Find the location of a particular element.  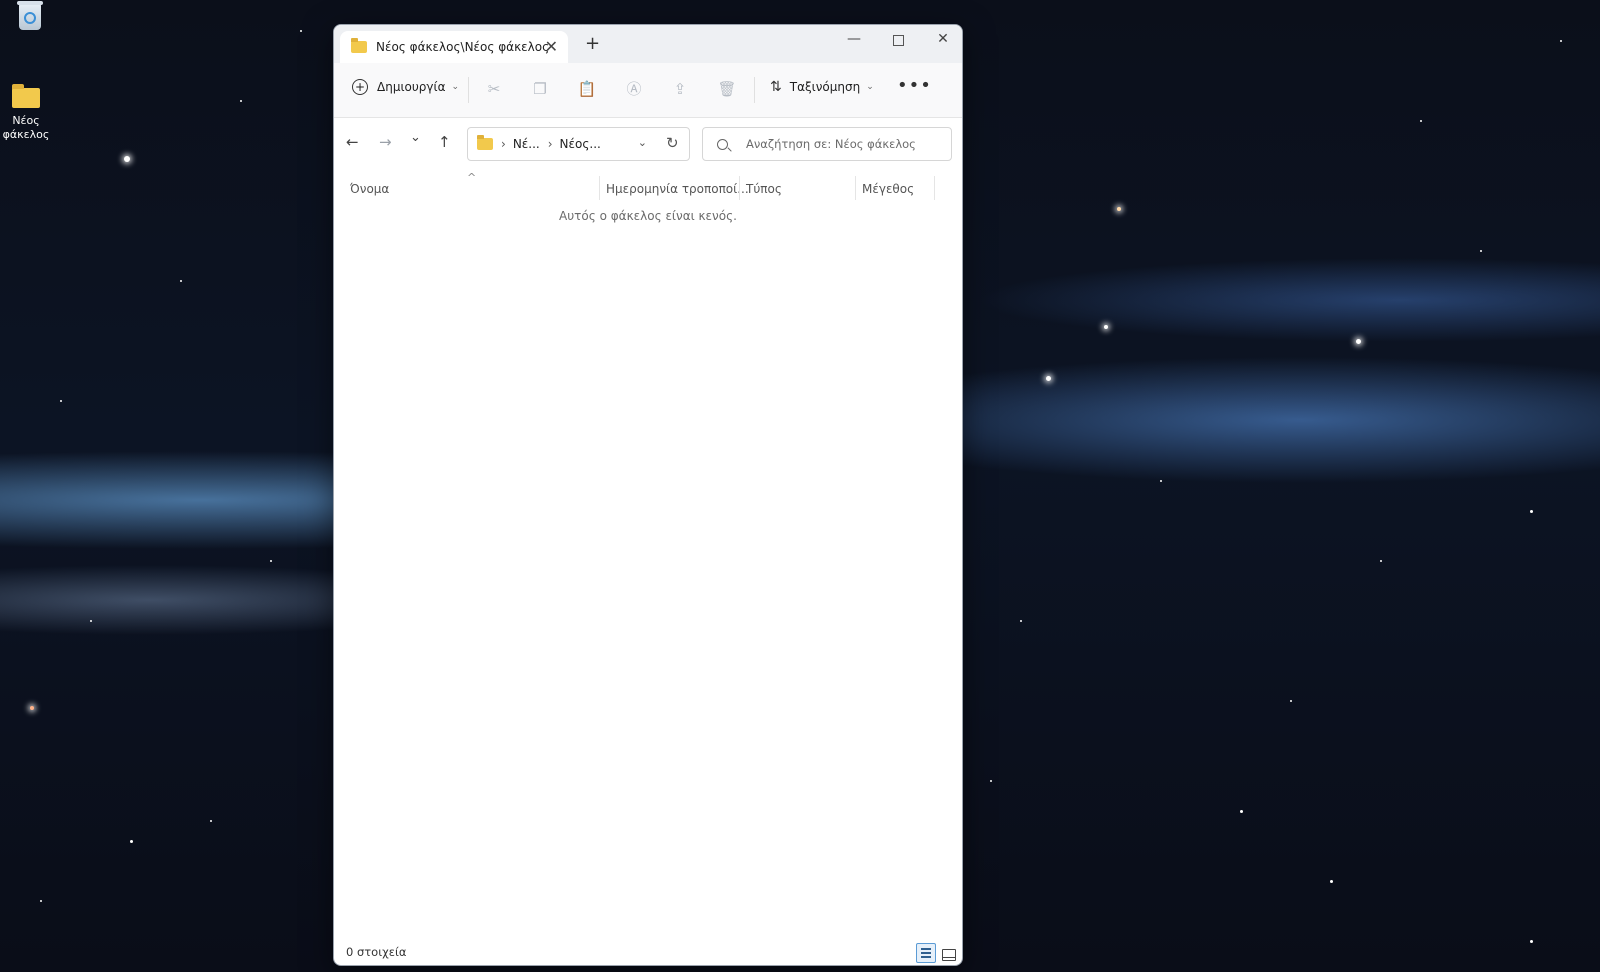

desktop-recycle-bin is located at coordinates (30, 15).